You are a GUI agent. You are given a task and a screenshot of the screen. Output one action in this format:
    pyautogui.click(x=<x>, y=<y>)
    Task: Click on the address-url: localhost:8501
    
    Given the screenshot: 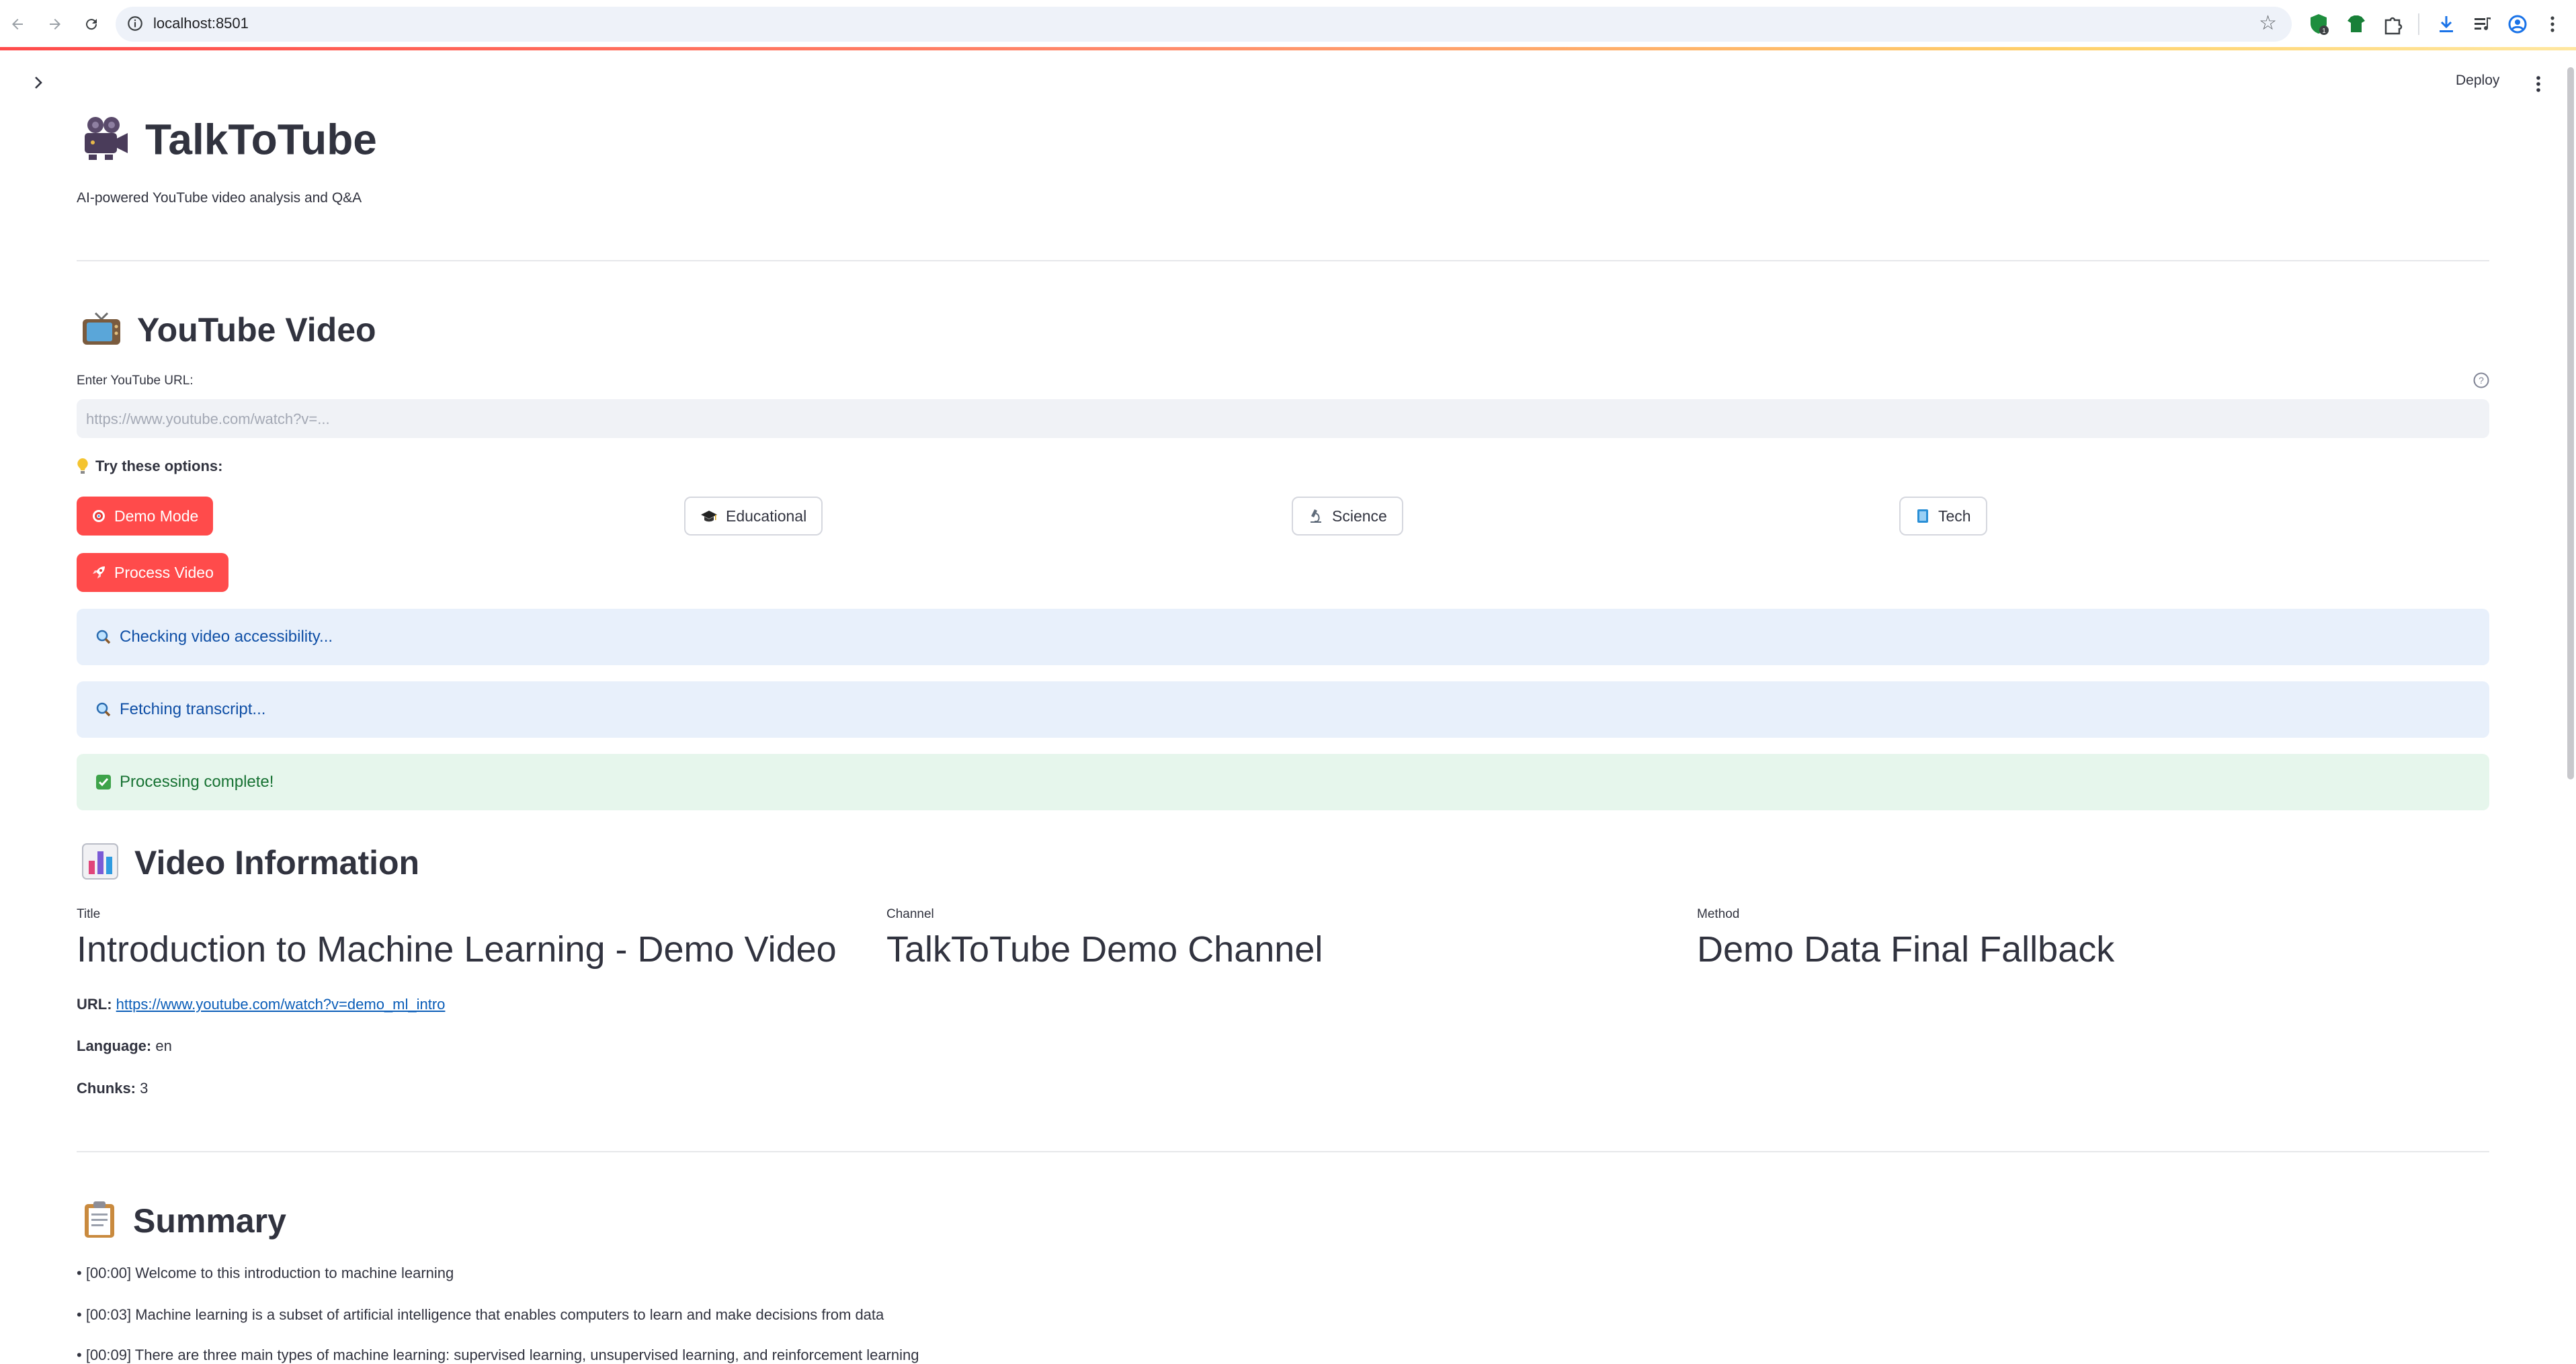 What is the action you would take?
    pyautogui.click(x=201, y=23)
    